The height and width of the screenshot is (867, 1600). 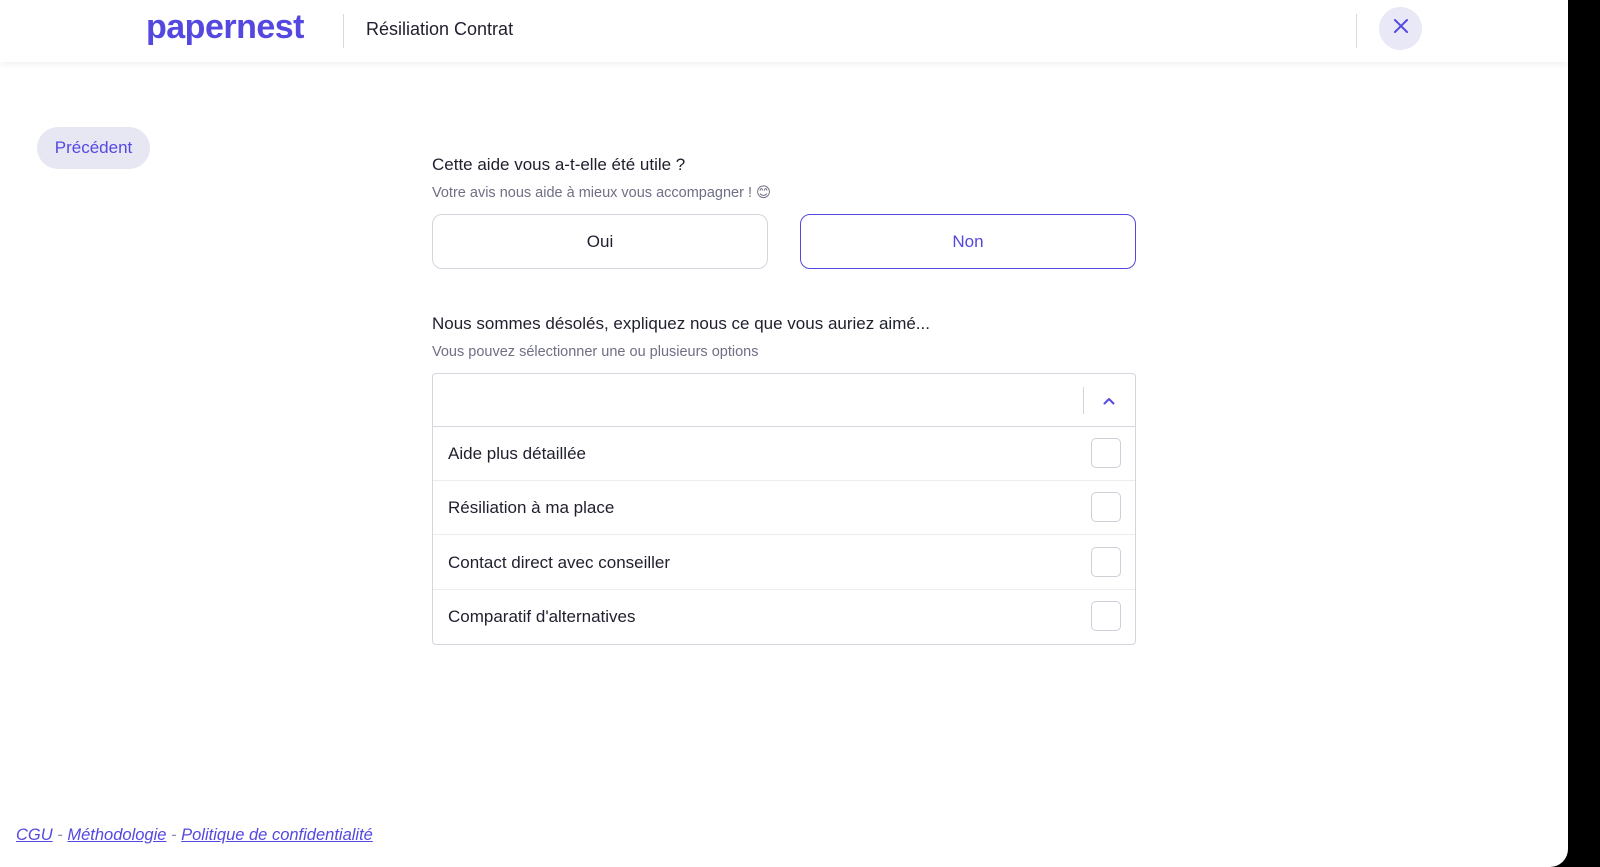 What do you see at coordinates (1109, 401) in the screenshot?
I see `chevron-up-icon` at bounding box center [1109, 401].